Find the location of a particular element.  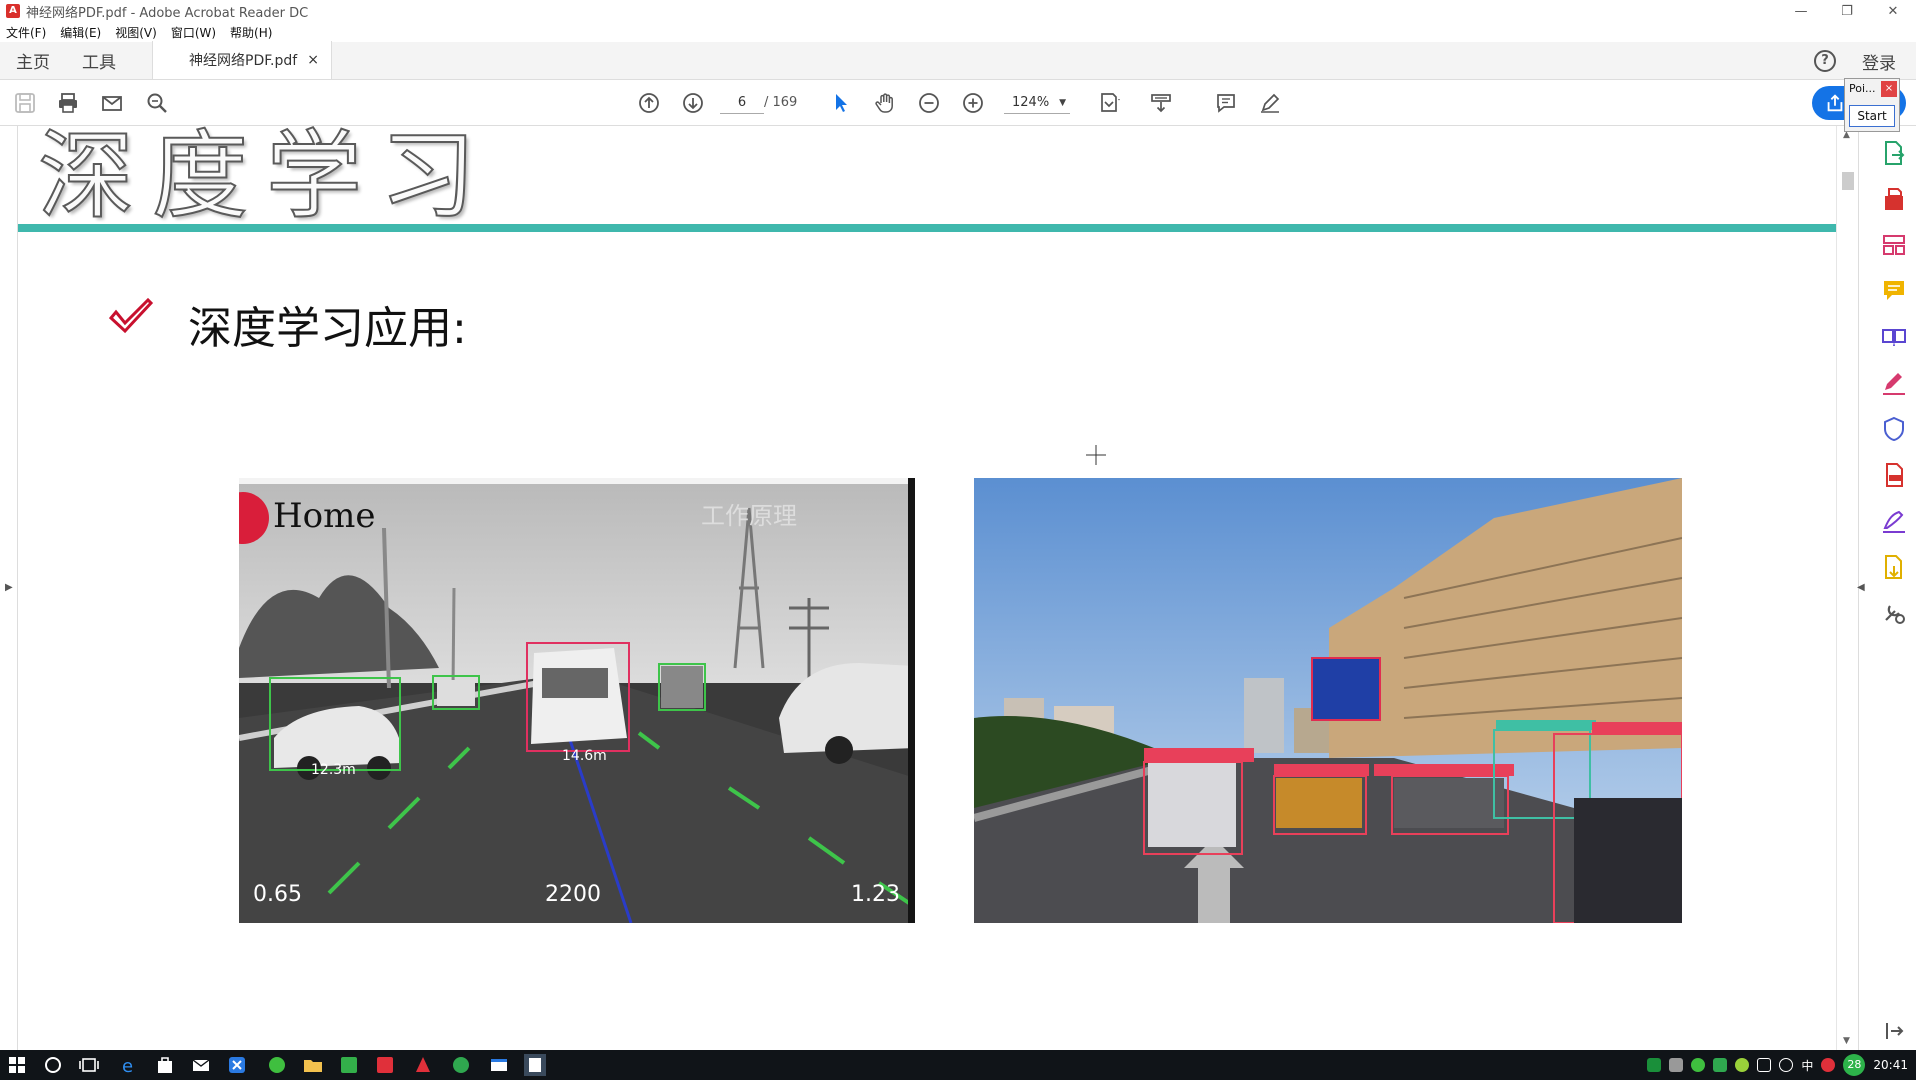

menu-window: 窗口(W) is located at coordinates (193, 32).